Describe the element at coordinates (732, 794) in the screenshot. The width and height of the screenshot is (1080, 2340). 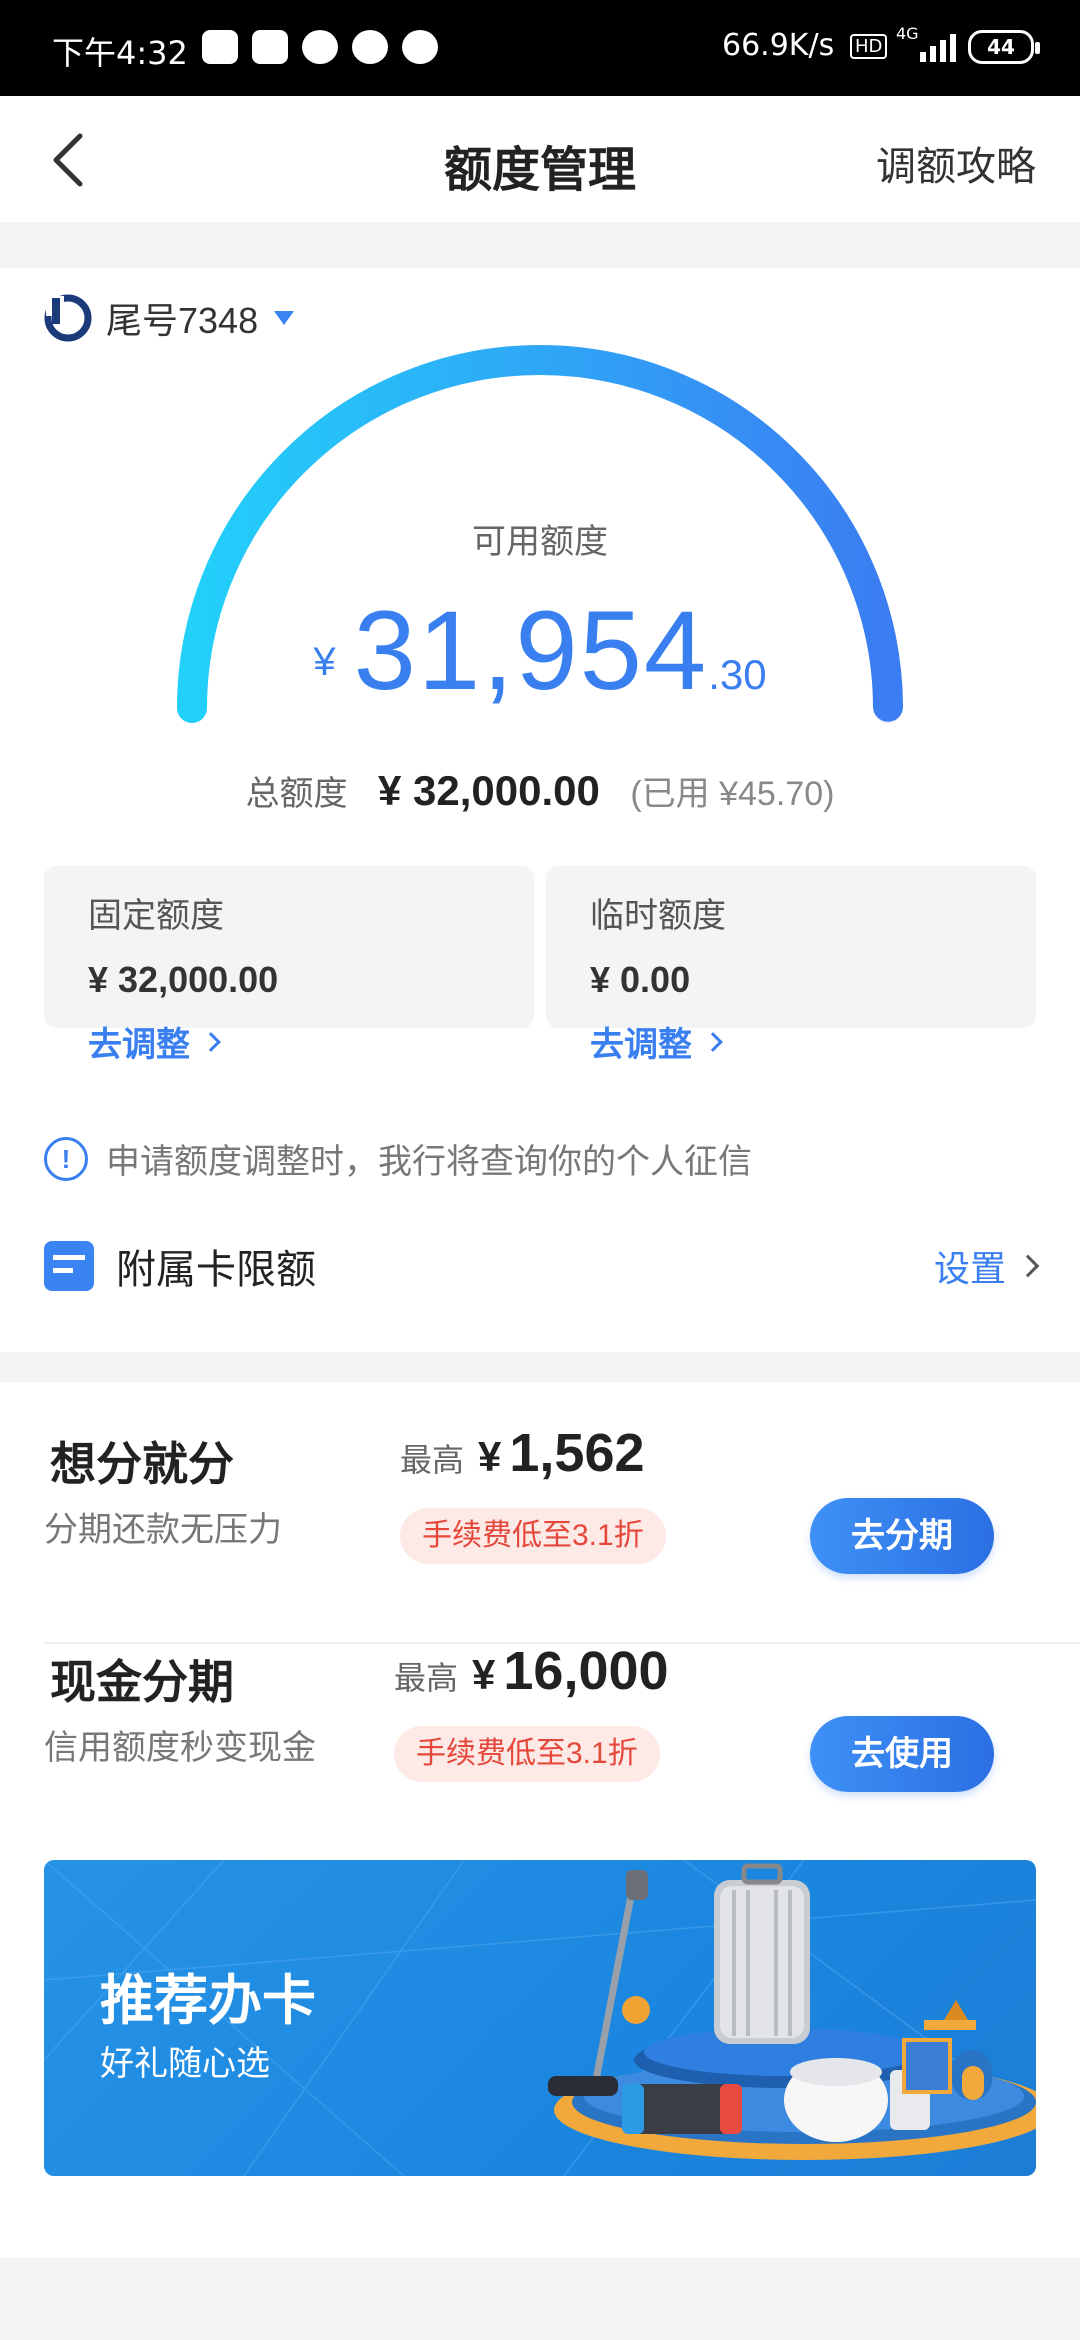
I see `used-amount: (已用 ¥45.70)` at that location.